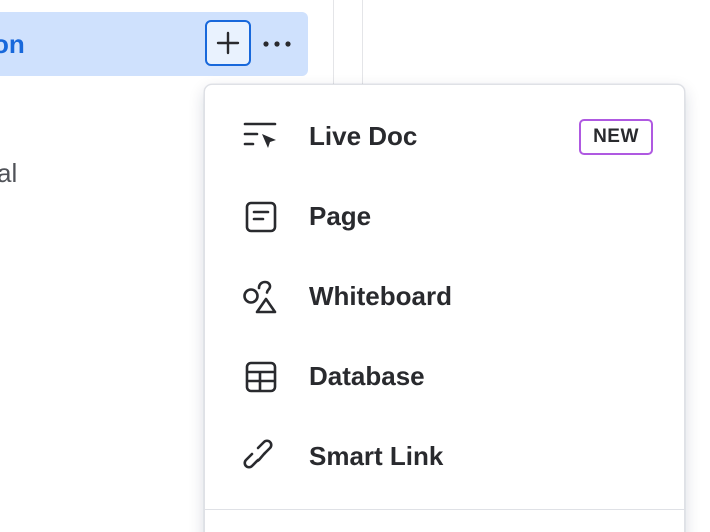 This screenshot has width=710, height=532. What do you see at coordinates (444, 377) in the screenshot?
I see `menu-item-database: Database` at bounding box center [444, 377].